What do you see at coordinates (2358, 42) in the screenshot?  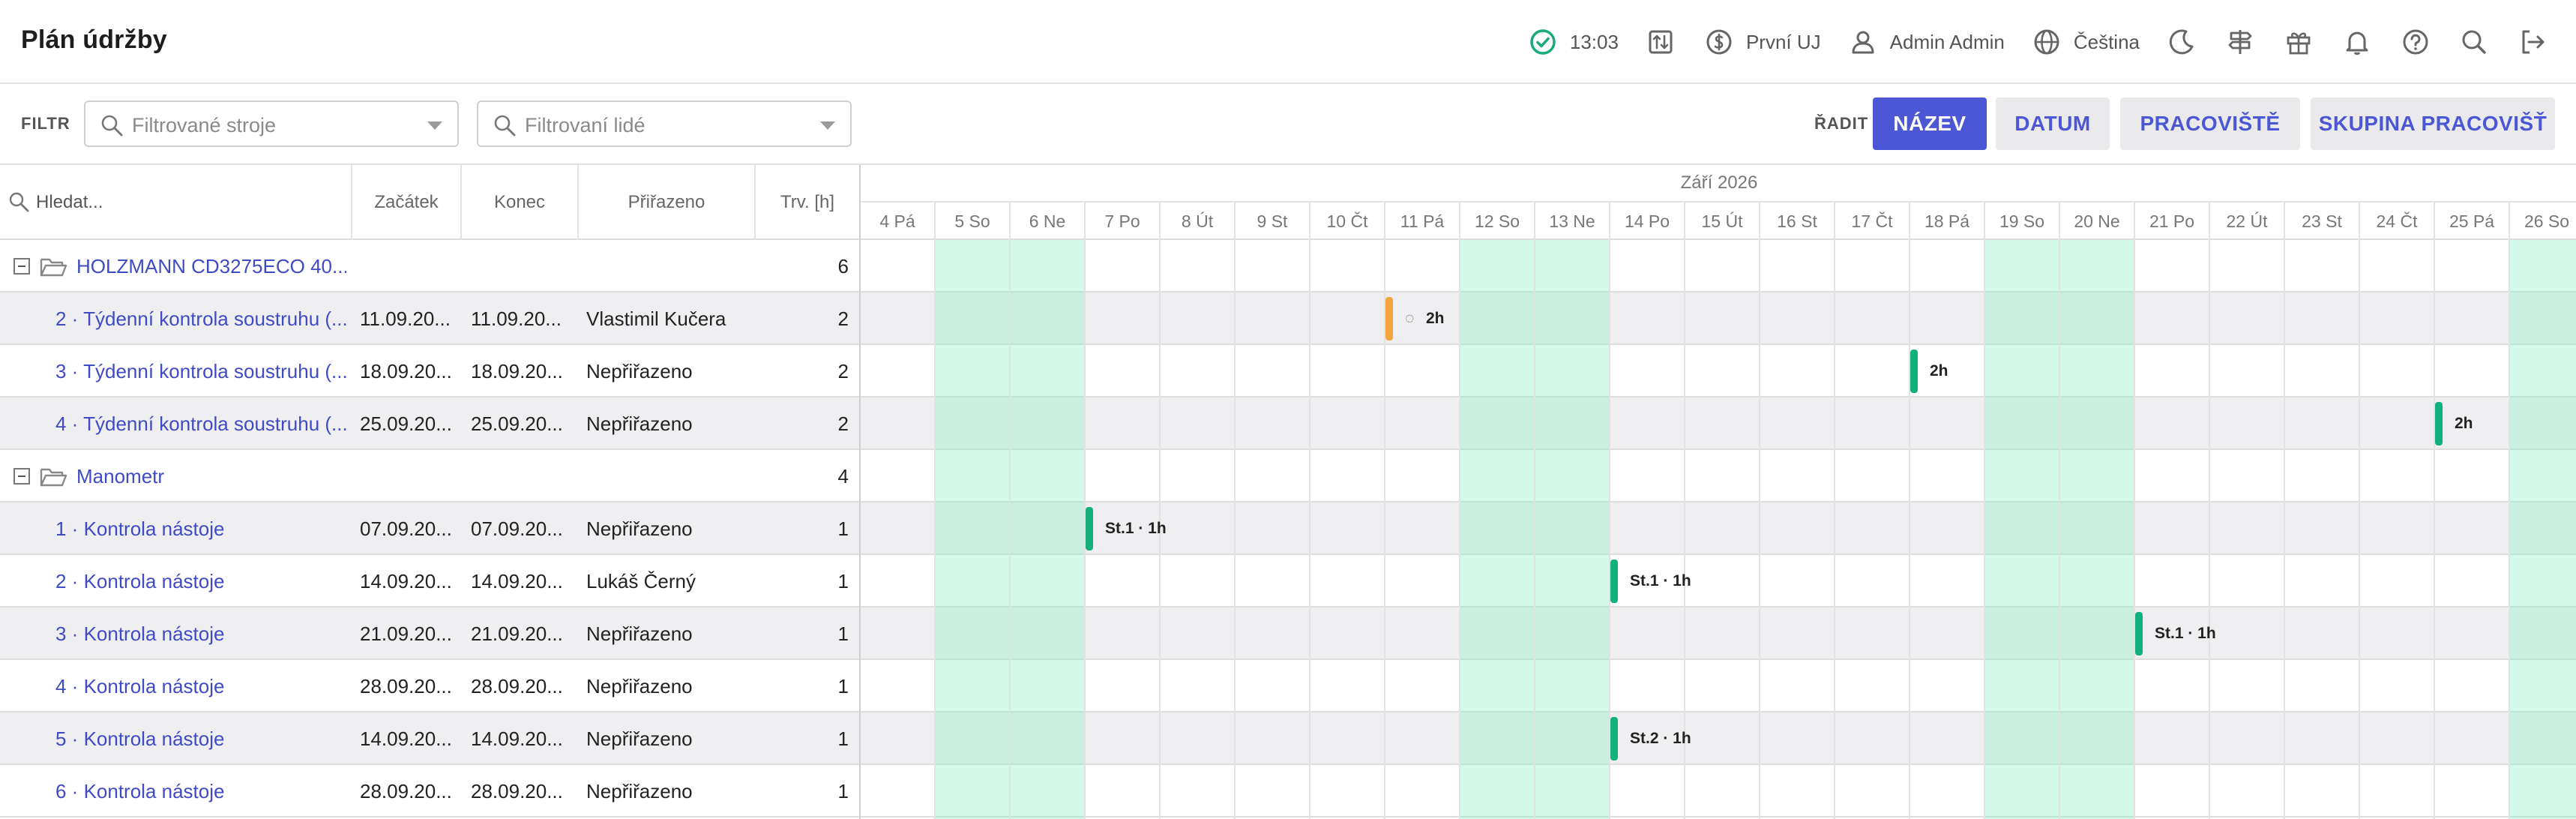 I see `notifications-button` at bounding box center [2358, 42].